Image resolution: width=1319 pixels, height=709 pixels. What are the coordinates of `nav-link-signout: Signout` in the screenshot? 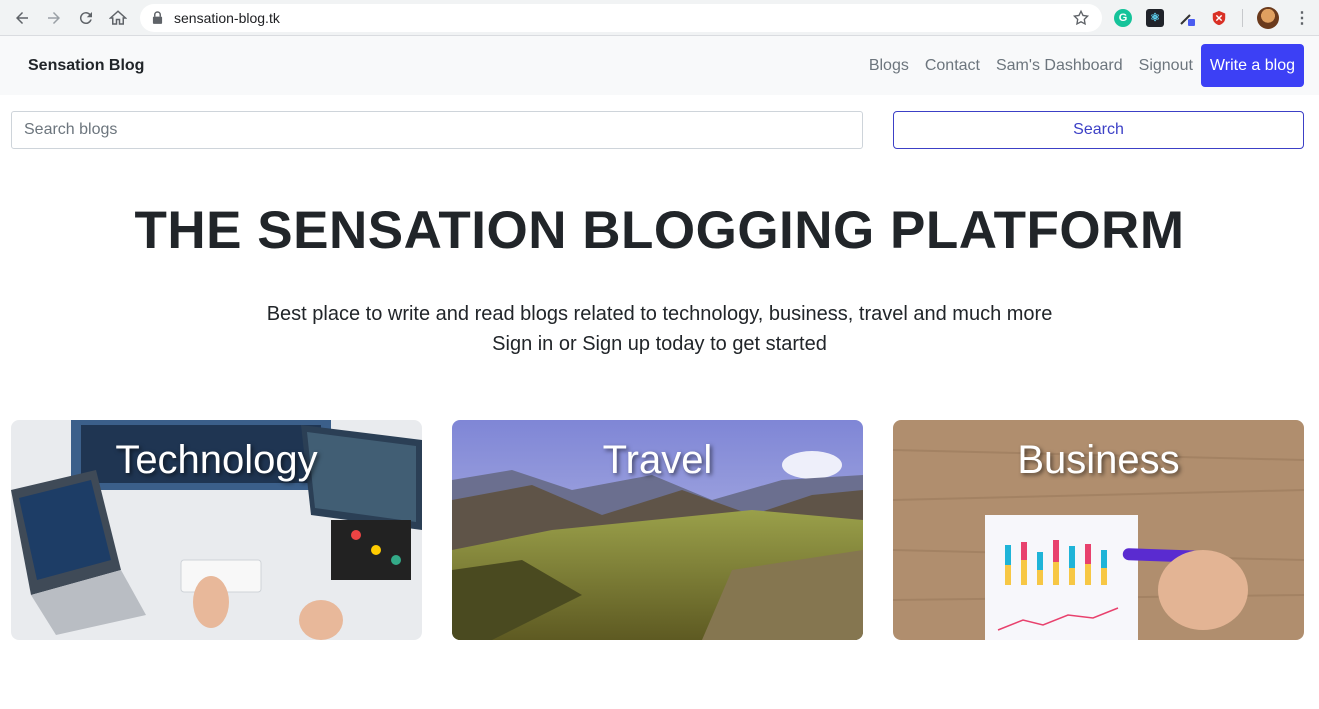 It's located at (1166, 66).